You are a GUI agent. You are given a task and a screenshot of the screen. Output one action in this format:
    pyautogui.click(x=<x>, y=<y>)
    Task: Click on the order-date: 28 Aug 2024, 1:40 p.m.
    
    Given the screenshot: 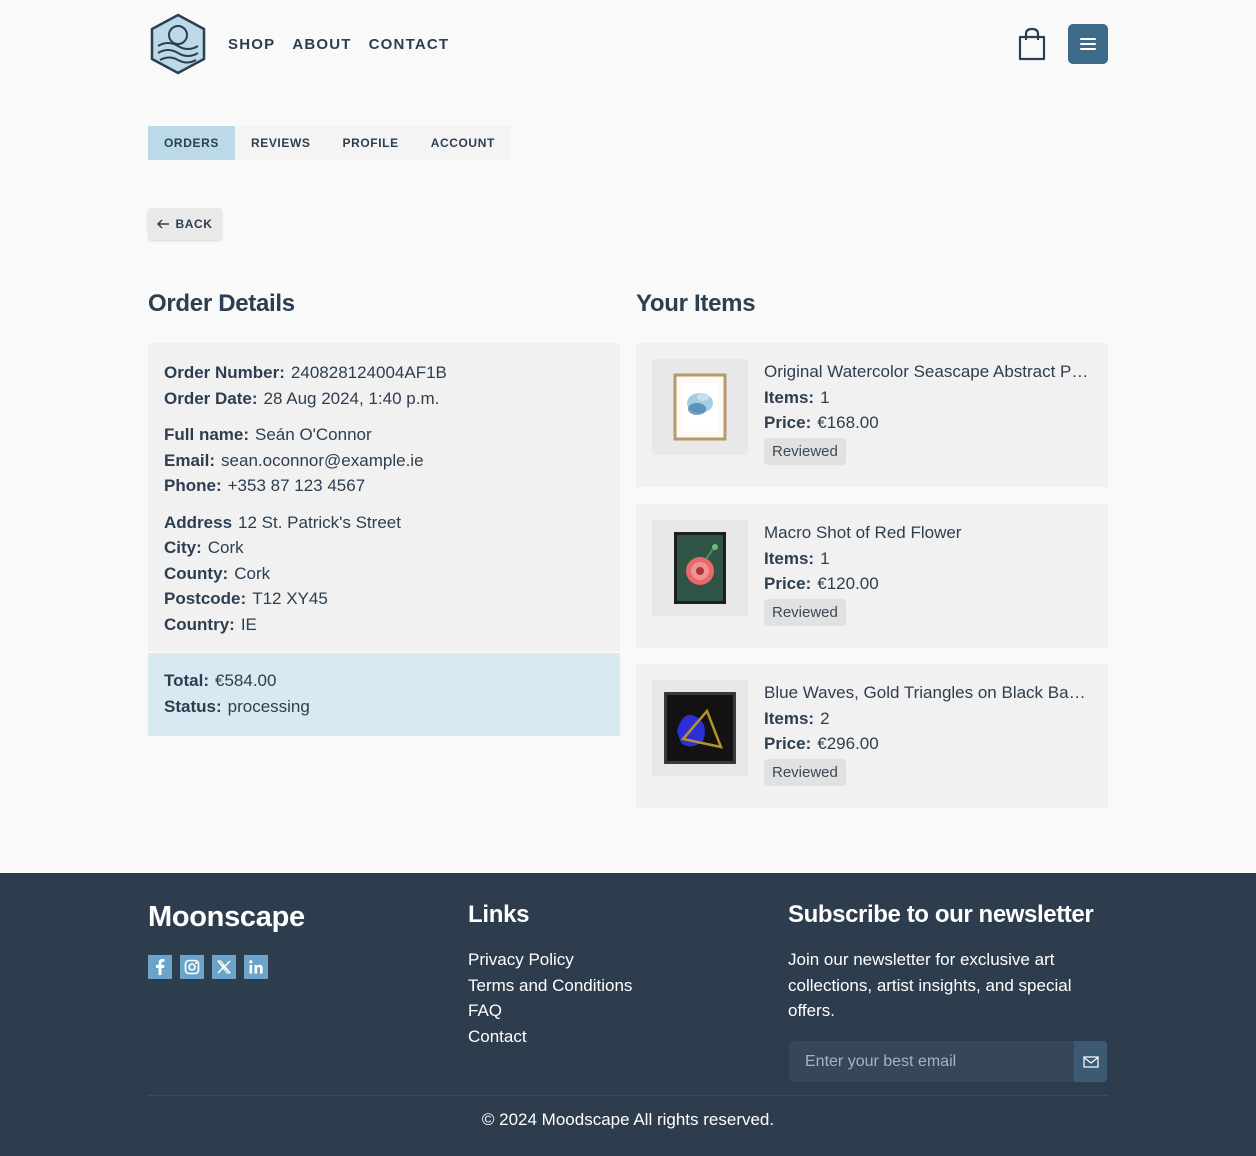 What is the action you would take?
    pyautogui.click(x=351, y=398)
    